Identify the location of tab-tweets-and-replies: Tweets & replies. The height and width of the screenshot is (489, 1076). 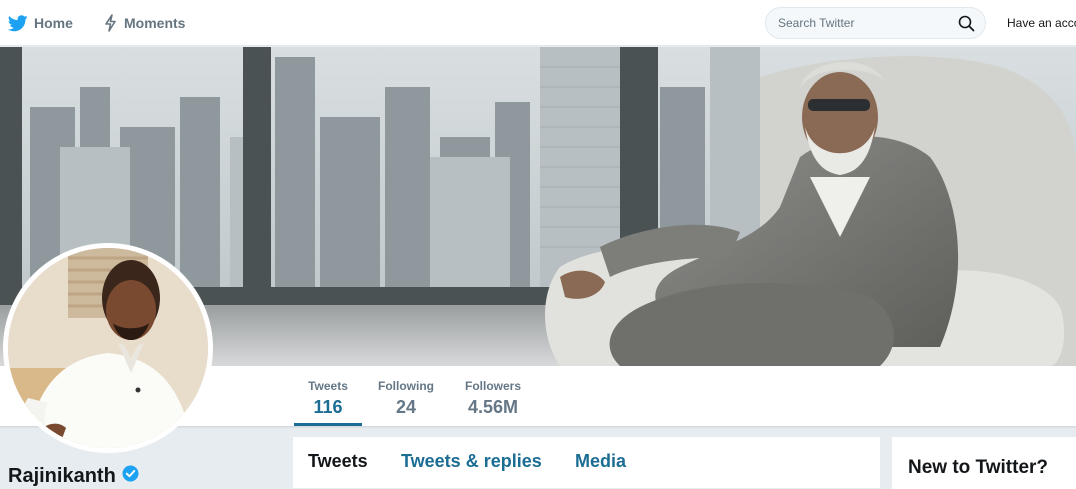
(471, 461).